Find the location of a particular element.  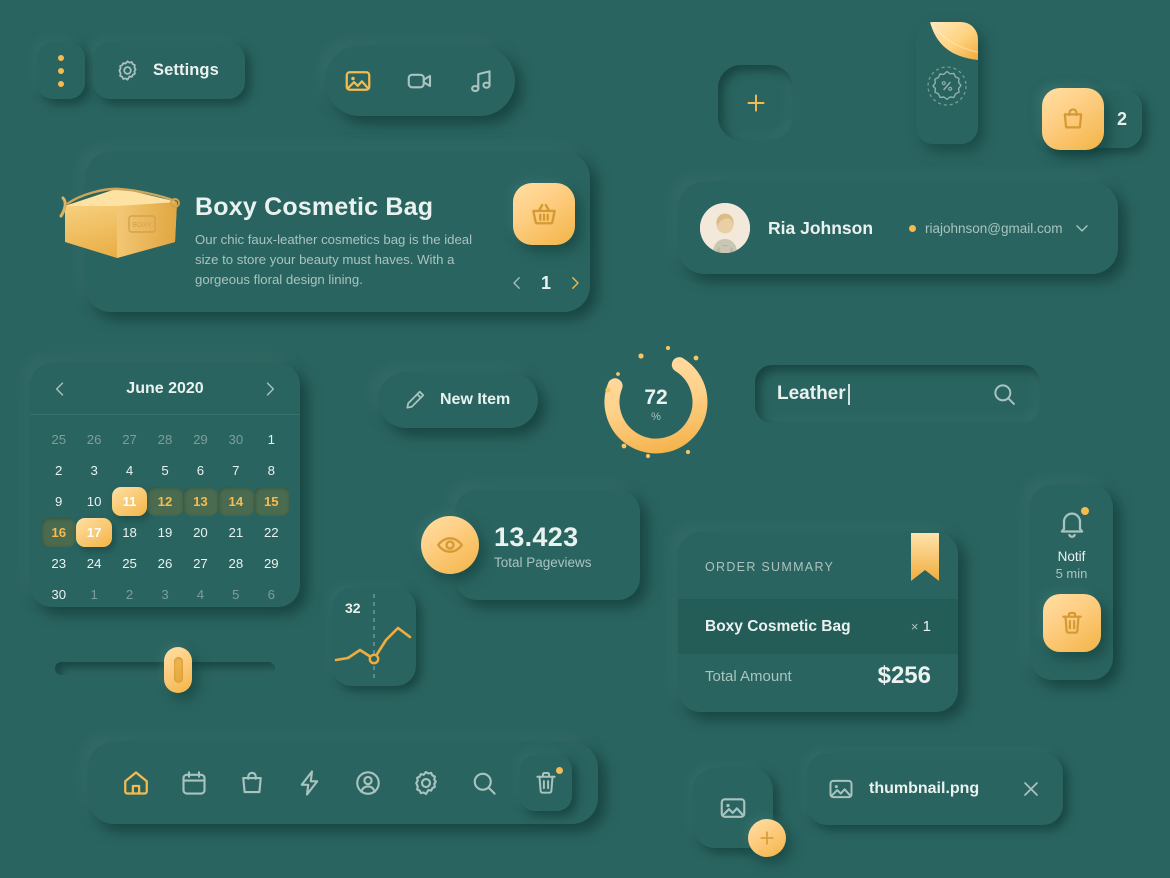

calendar-day: 18 is located at coordinates (129, 532).